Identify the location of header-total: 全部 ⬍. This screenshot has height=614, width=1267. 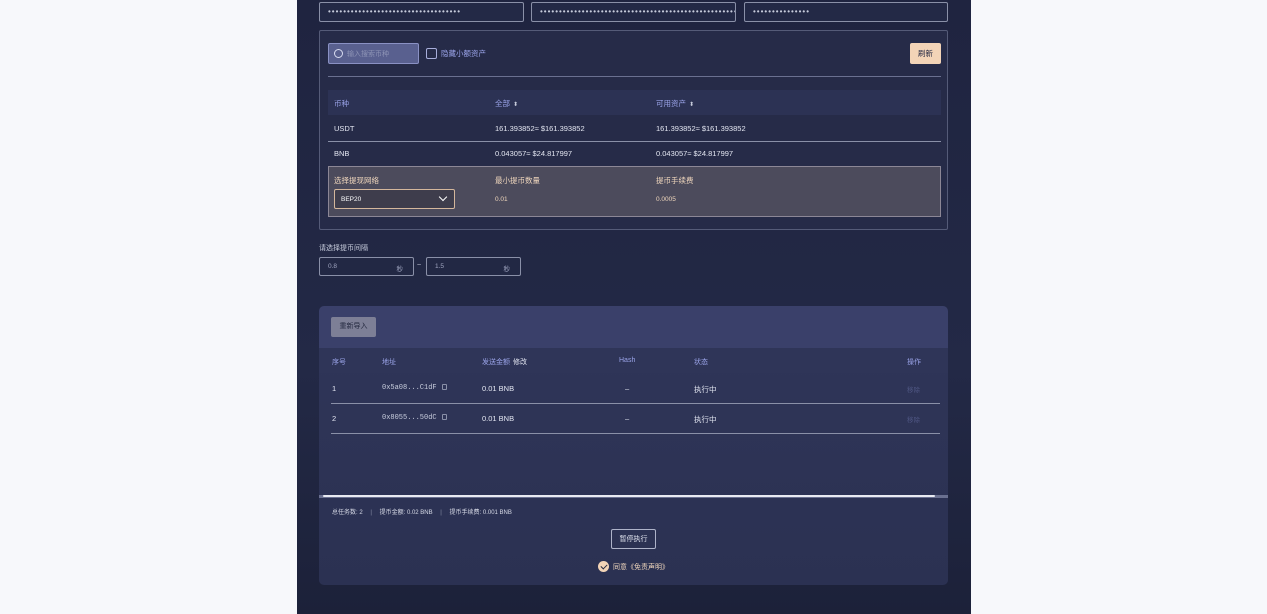
(506, 103).